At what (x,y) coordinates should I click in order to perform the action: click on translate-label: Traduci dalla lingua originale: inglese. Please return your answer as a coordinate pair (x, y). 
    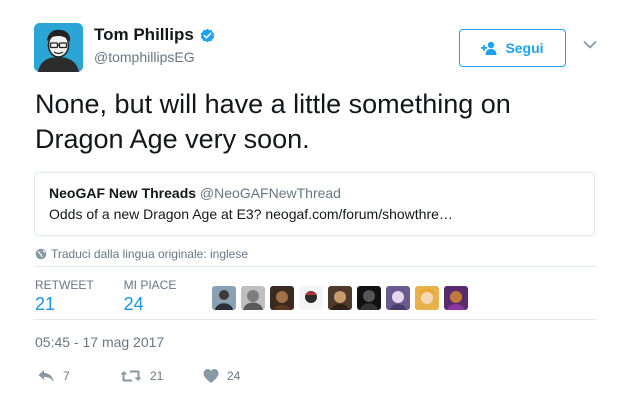
    Looking at the image, I should click on (150, 254).